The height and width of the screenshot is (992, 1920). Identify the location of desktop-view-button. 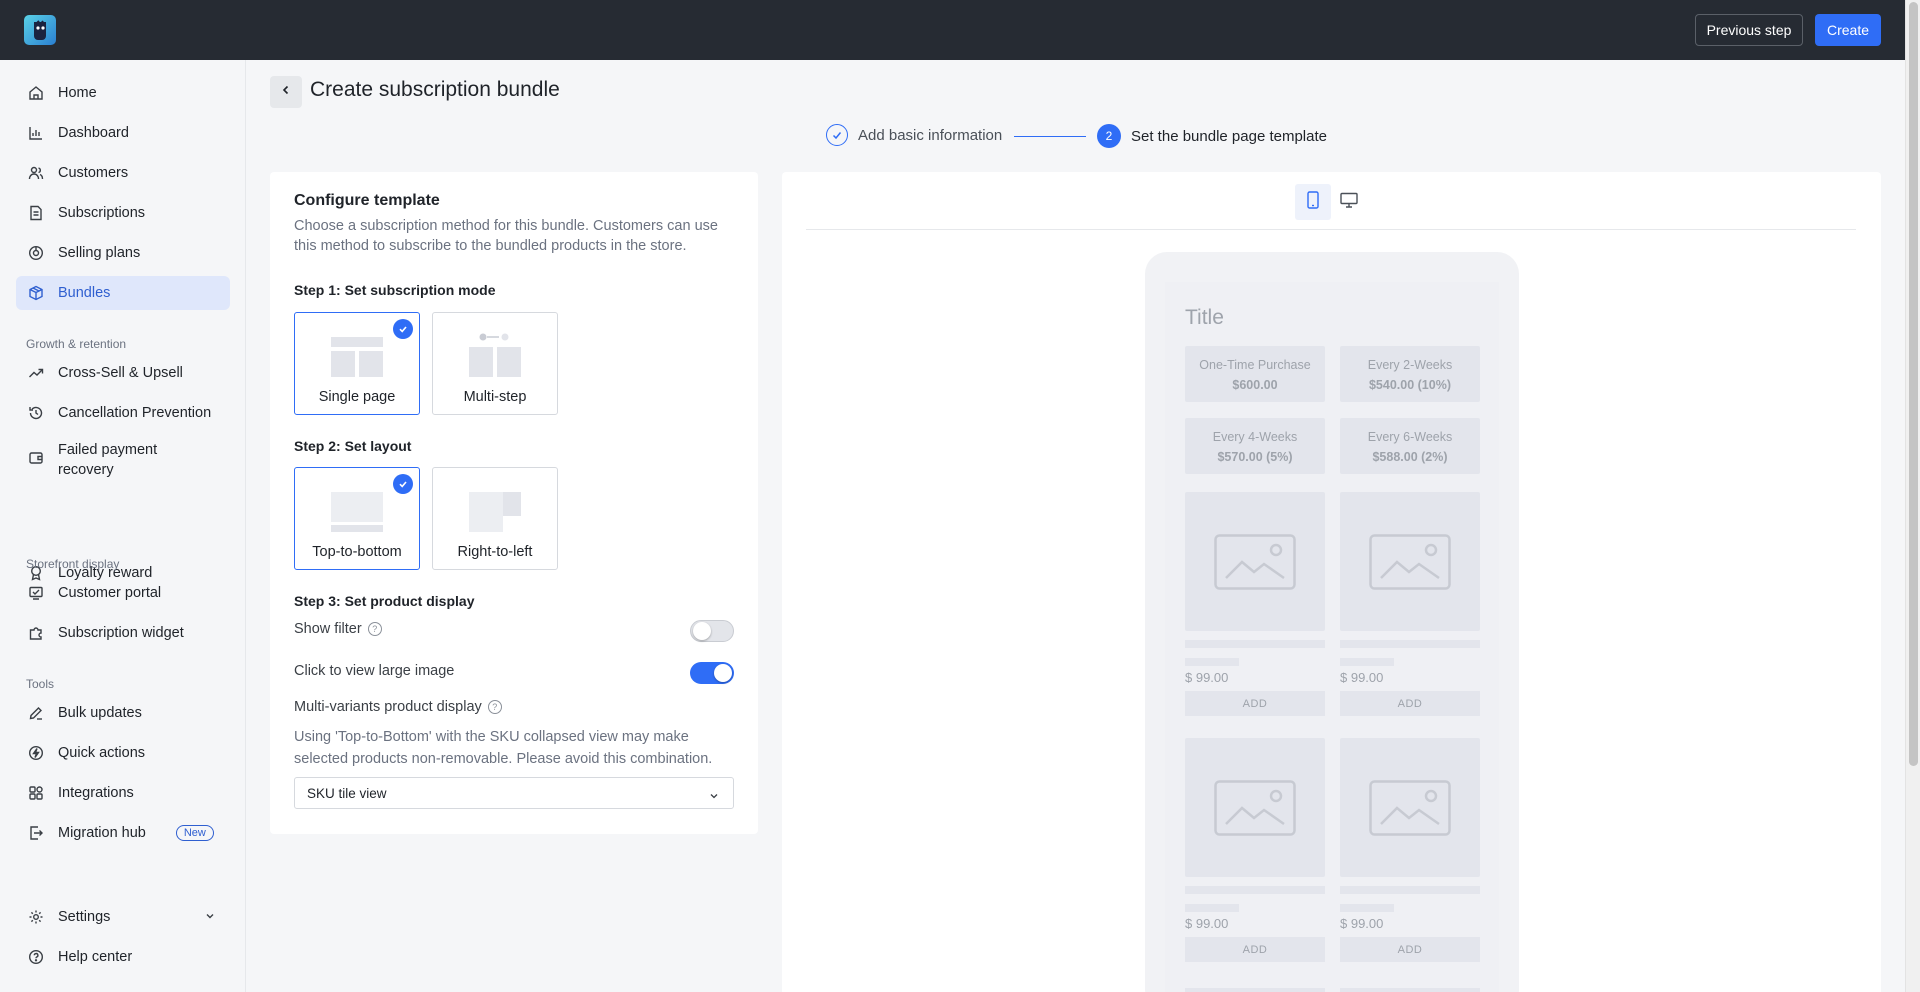
(1349, 202).